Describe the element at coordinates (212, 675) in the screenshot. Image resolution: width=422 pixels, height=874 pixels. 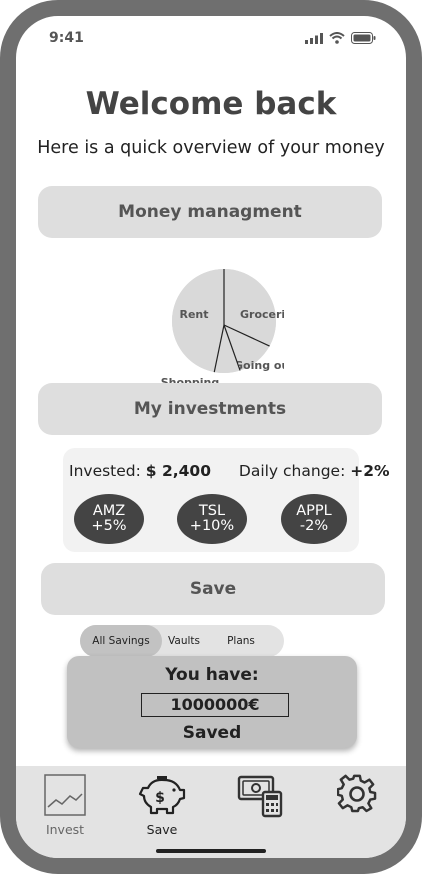
I see `you-have-label: You have:` at that location.